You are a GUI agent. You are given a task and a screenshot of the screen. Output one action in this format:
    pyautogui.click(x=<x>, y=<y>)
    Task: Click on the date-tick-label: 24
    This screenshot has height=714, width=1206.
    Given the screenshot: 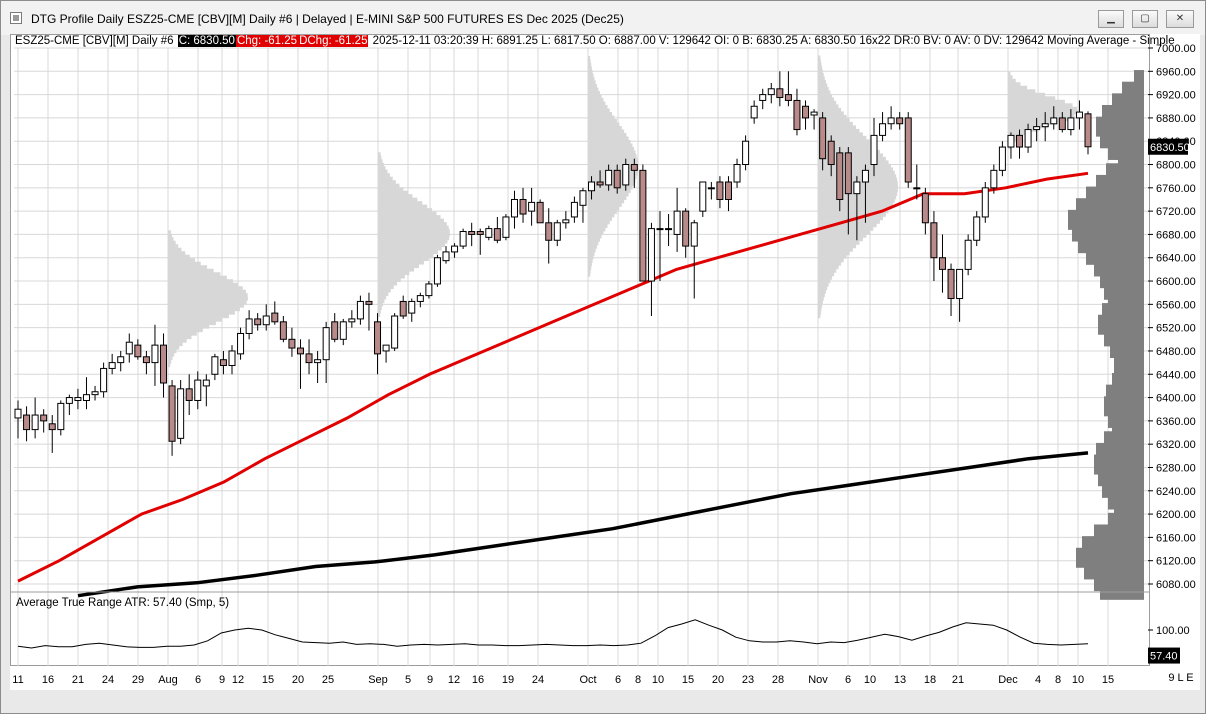 What is the action you would take?
    pyautogui.click(x=108, y=680)
    